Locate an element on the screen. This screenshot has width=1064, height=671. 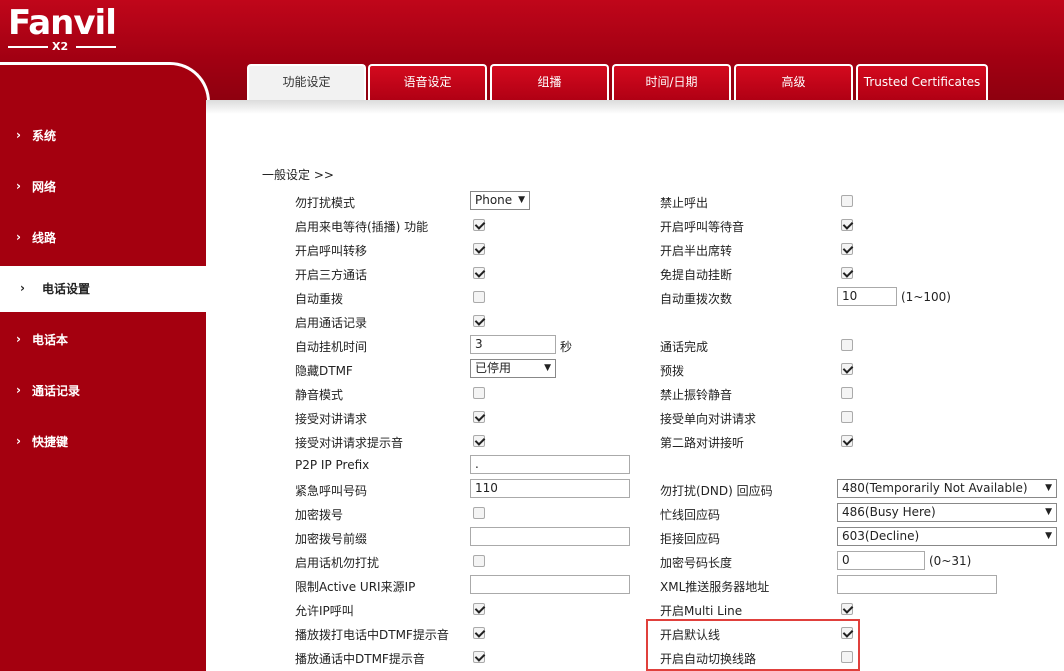
field-text-input: 3 is located at coordinates (513, 344).